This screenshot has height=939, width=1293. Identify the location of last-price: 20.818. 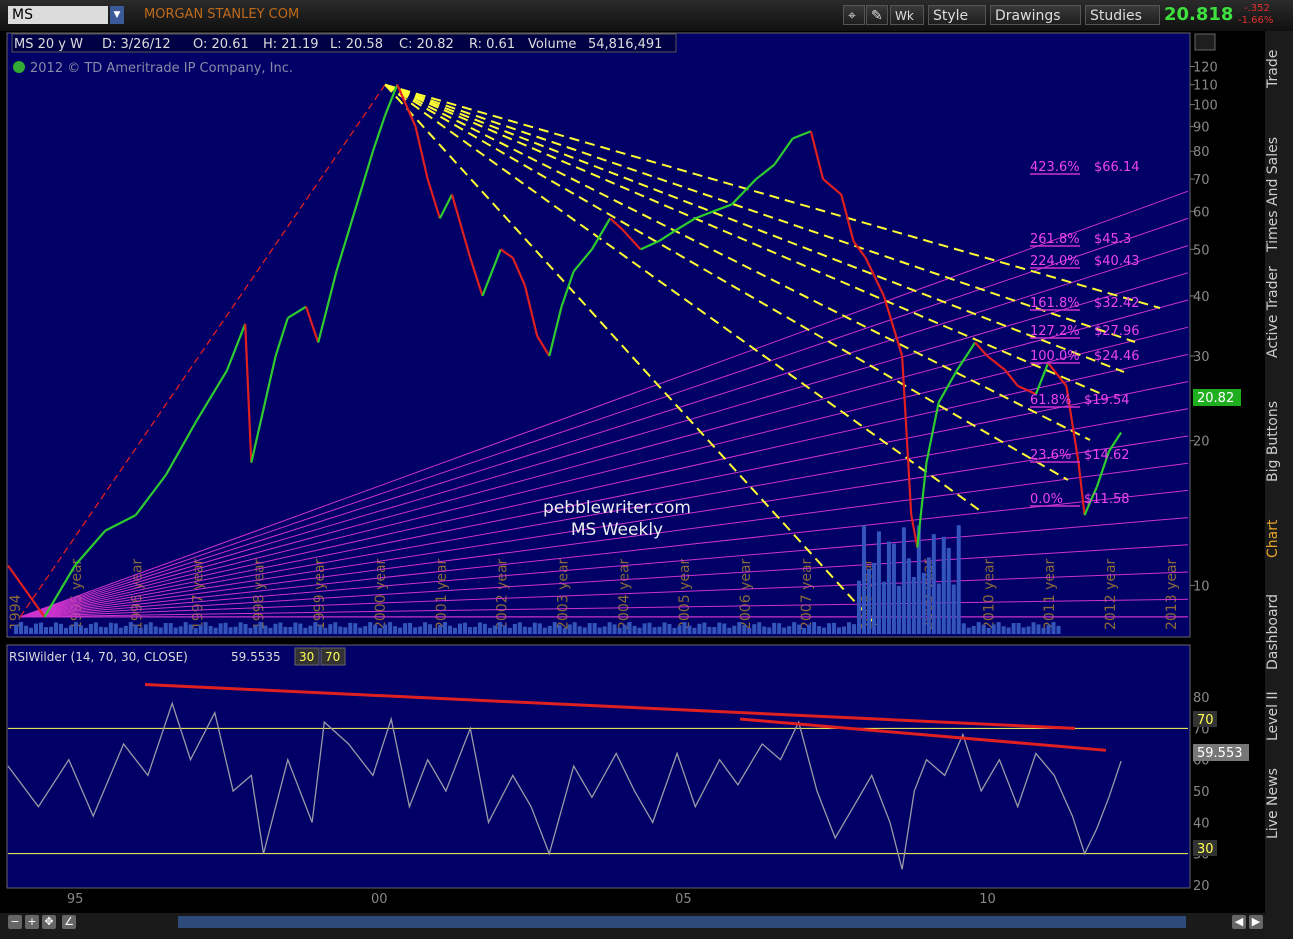
(1199, 14).